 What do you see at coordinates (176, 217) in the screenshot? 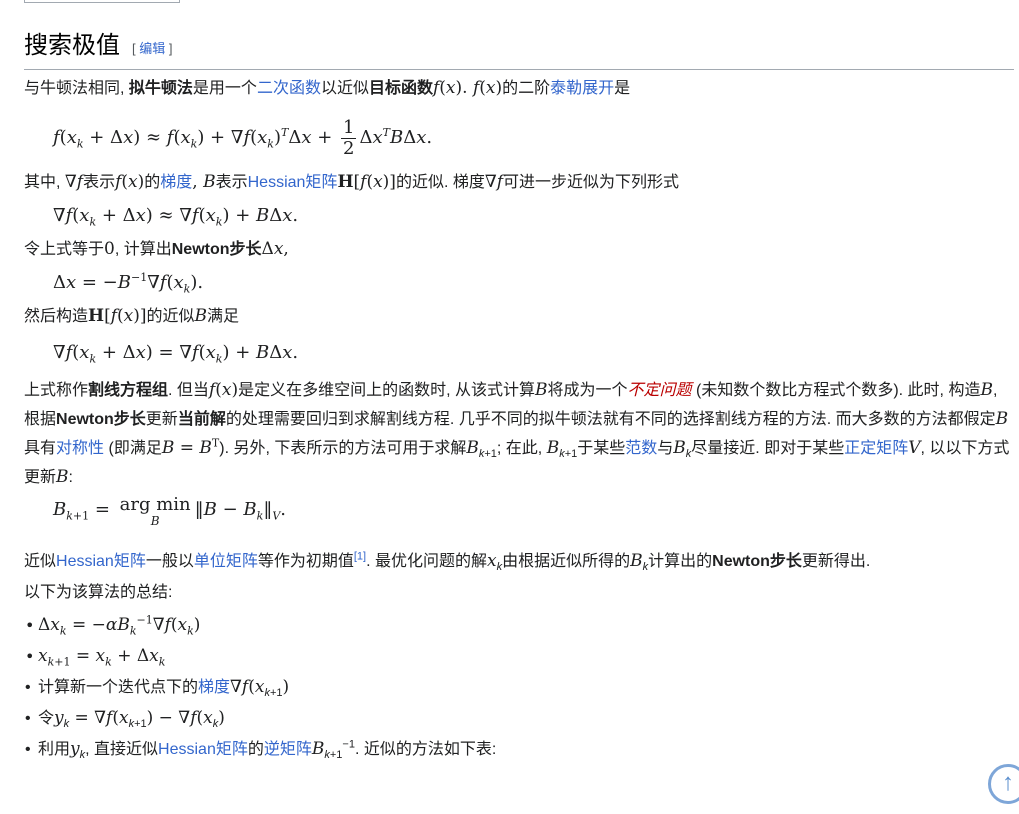
I see `equation-gradient-approx: ∇f(xk + Δx) ≈ ∇f(xk) + BΔx.` at bounding box center [176, 217].